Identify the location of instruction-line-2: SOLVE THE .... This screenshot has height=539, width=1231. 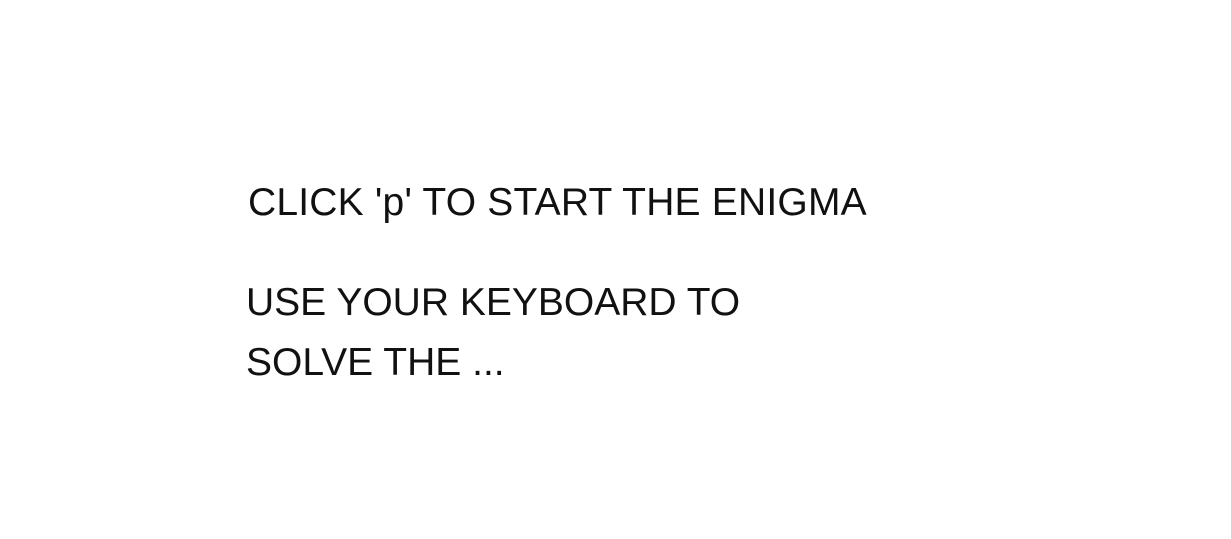
(375, 362).